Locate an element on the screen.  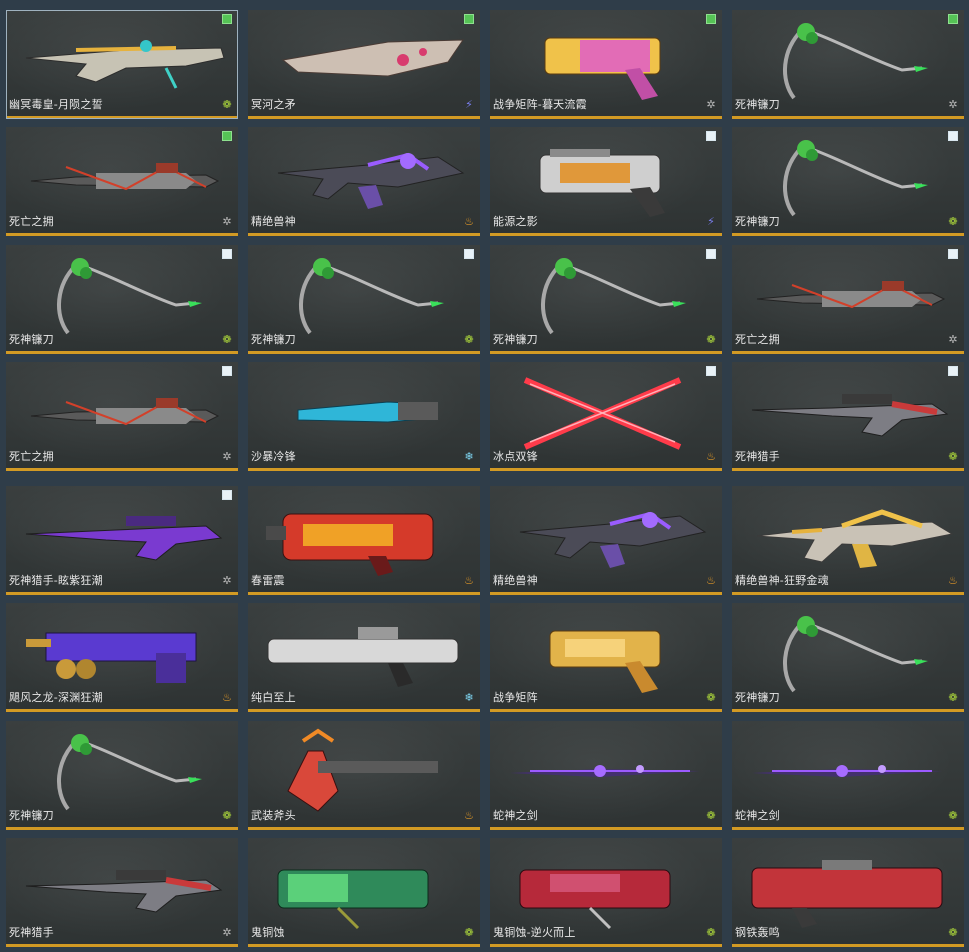
weapon-card: 飓风之龙-深渊狂潮 ♨ is located at coordinates (122, 657).